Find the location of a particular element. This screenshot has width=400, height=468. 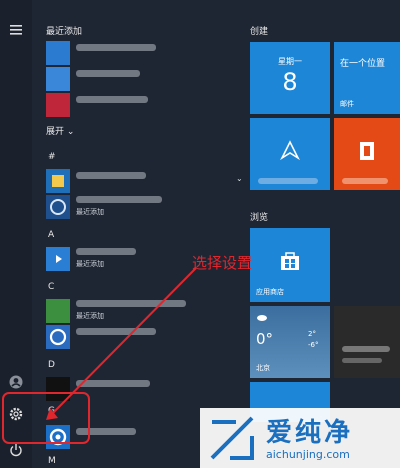

watermark-logo-icon is located at coordinates (232, 438).